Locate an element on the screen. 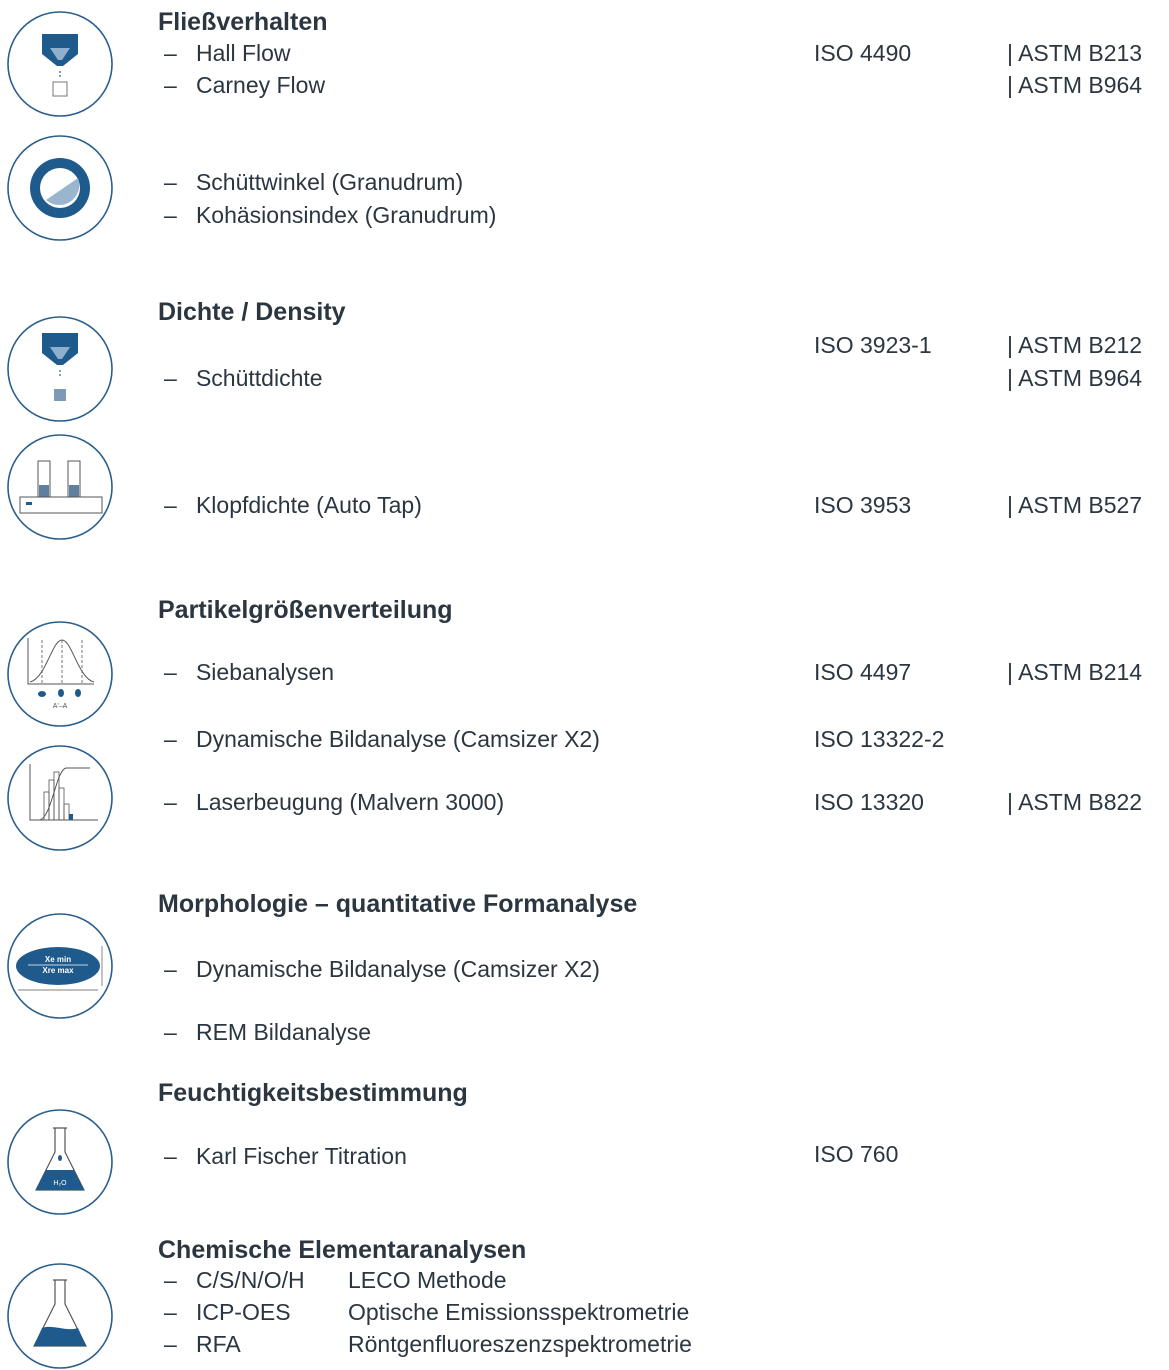  iso-standard: ISO 13322-2 is located at coordinates (879, 739).